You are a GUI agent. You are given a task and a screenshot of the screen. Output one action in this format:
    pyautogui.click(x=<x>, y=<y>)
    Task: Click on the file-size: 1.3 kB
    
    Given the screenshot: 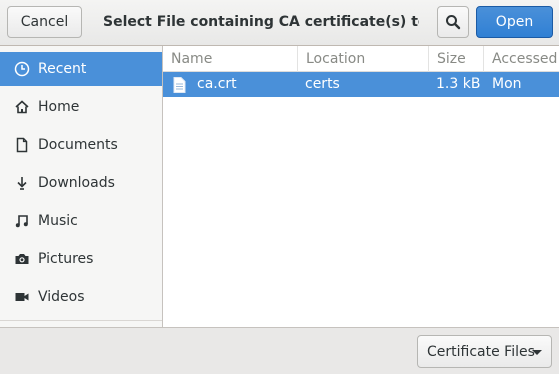 What is the action you would take?
    pyautogui.click(x=458, y=84)
    